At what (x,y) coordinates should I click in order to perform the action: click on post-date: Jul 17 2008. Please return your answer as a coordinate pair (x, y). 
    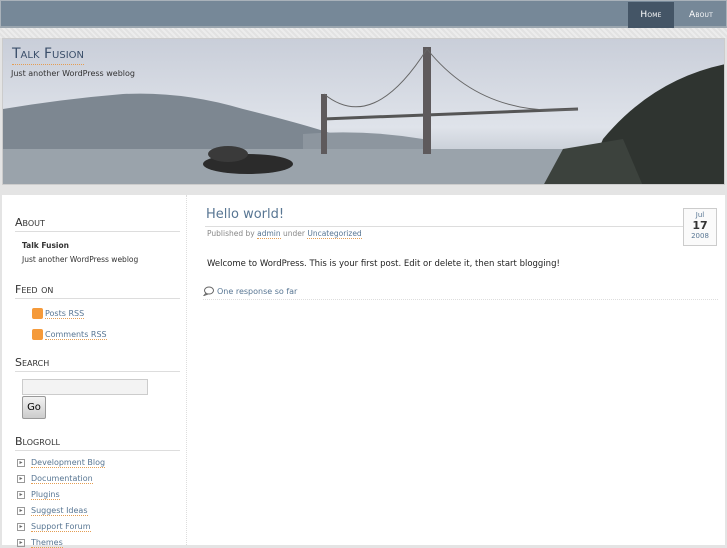
    Looking at the image, I should click on (700, 227).